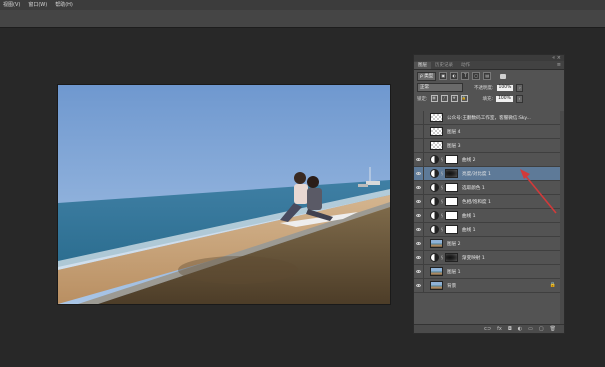  What do you see at coordinates (488, 99) in the screenshot?
I see `fill-label: 填充:` at bounding box center [488, 99].